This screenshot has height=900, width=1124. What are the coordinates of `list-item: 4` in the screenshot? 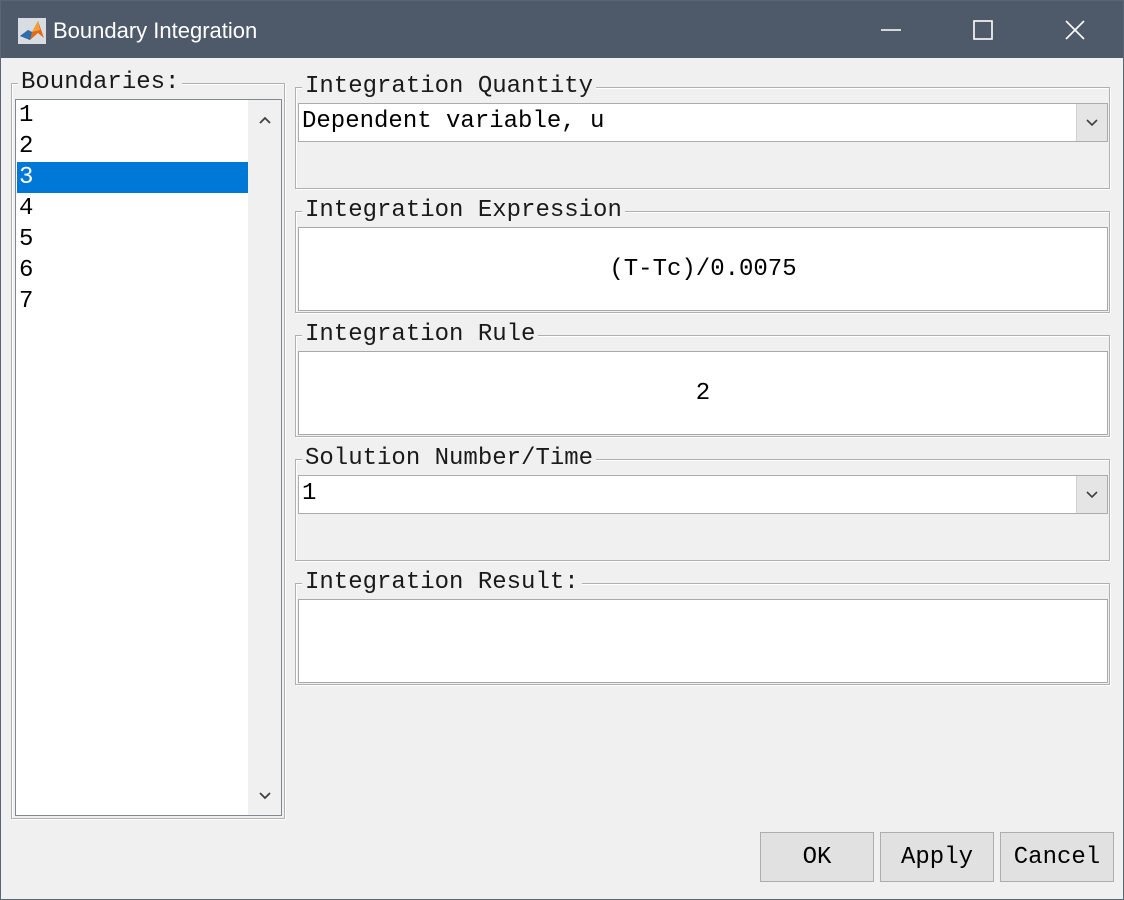 It's located at (132, 208).